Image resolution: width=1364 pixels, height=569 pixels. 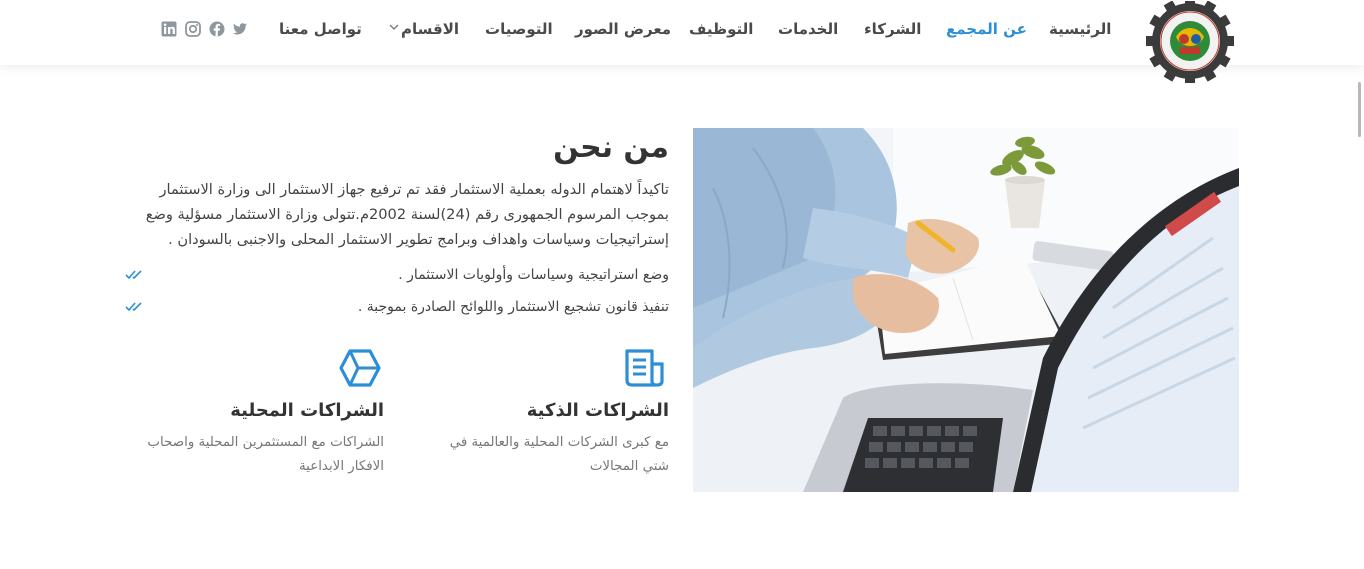 What do you see at coordinates (430, 29) in the screenshot?
I see `nav-item-departments: الاقسام` at bounding box center [430, 29].